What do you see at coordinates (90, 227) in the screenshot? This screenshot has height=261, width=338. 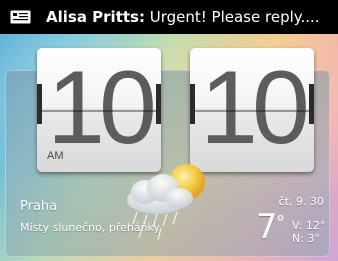 I see `weather-condition: Místy slunečno, přeháňky` at bounding box center [90, 227].